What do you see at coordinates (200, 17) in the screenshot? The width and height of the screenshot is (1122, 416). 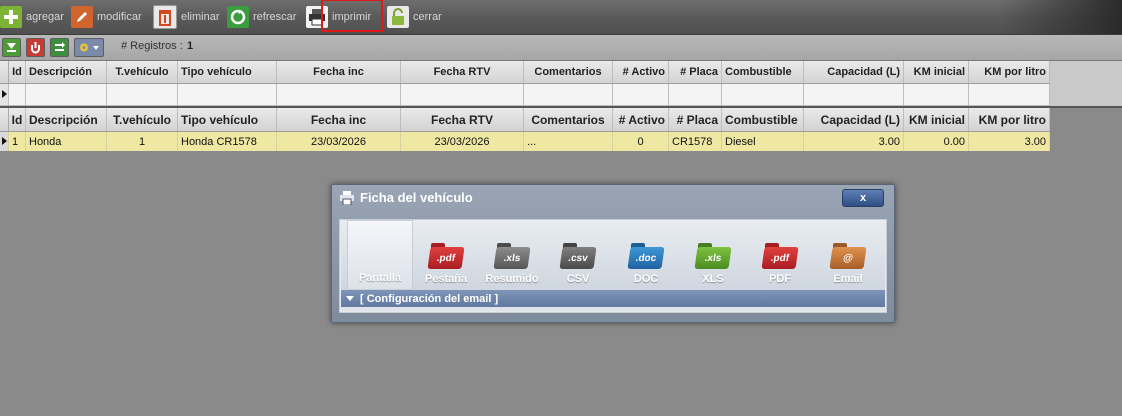 I see `delete-button-label: eliminar` at bounding box center [200, 17].